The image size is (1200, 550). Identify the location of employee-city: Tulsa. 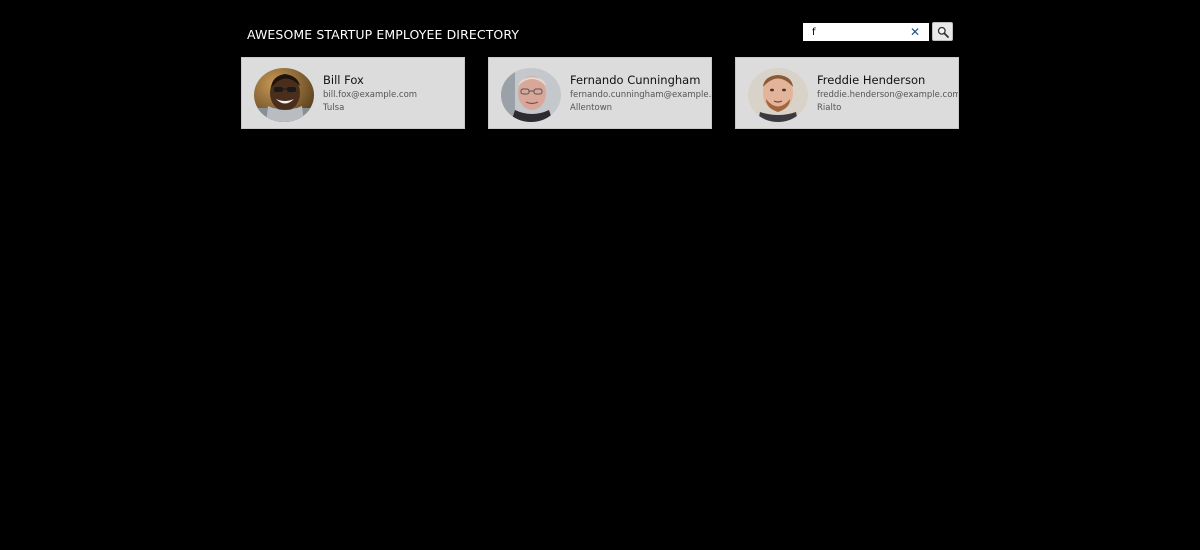
(334, 108).